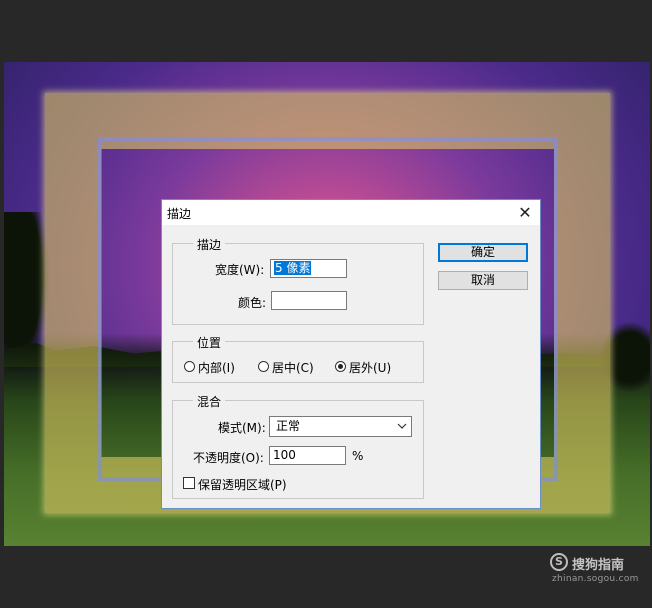  Describe the element at coordinates (209, 401) in the screenshot. I see `blend-group-label: 混合` at that location.